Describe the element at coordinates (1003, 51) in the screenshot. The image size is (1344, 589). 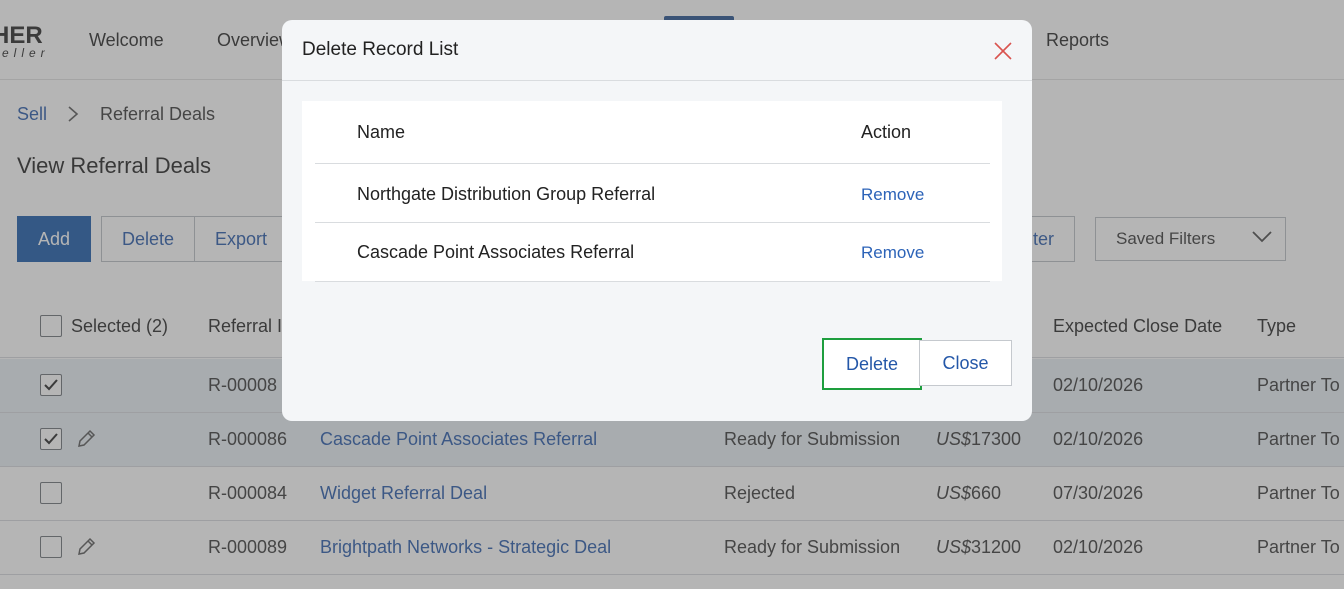
I see `close-icon` at that location.